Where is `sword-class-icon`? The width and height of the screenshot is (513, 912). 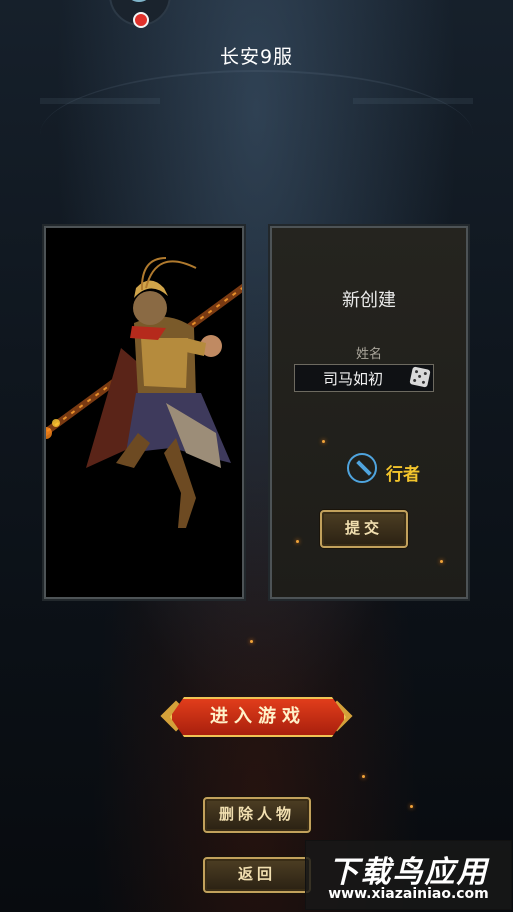 sword-class-icon is located at coordinates (362, 468).